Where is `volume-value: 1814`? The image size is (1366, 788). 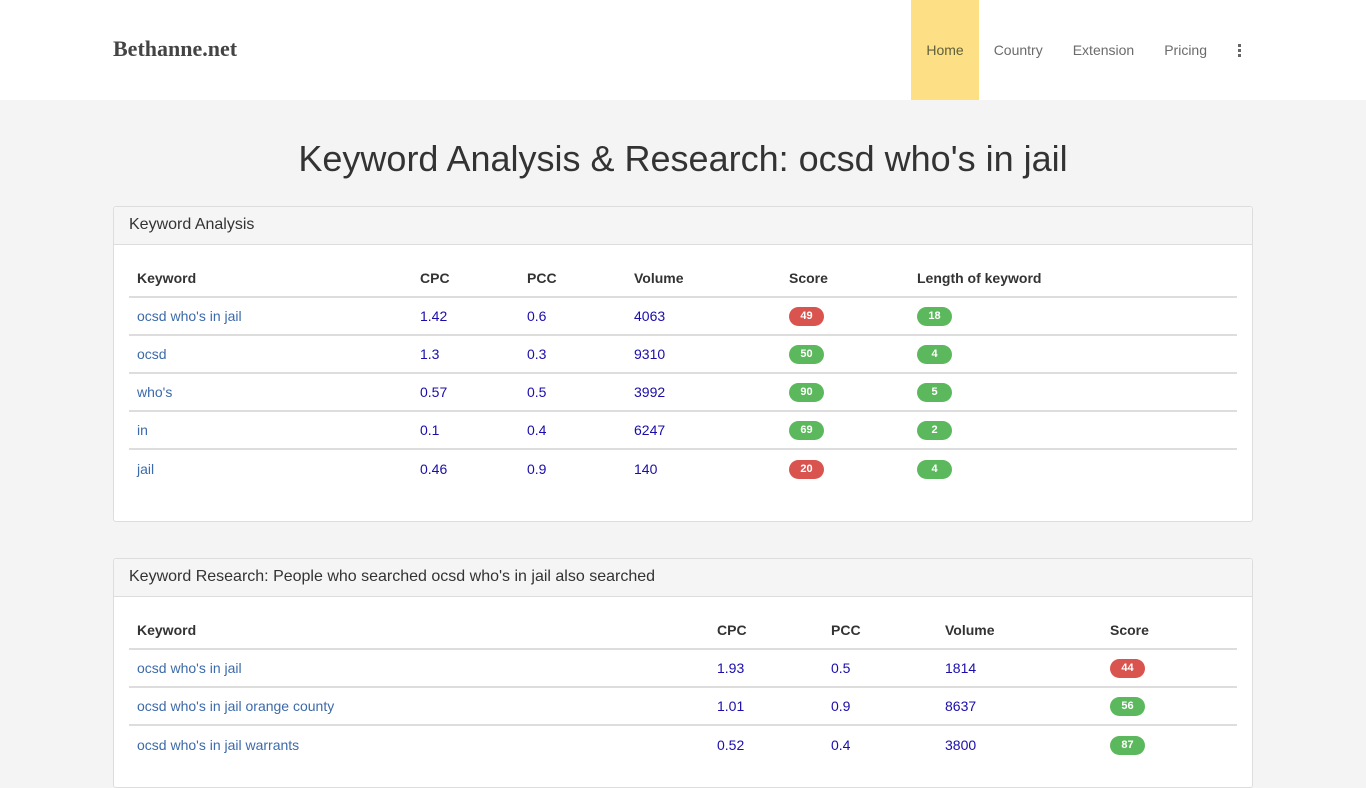 volume-value: 1814 is located at coordinates (1019, 668).